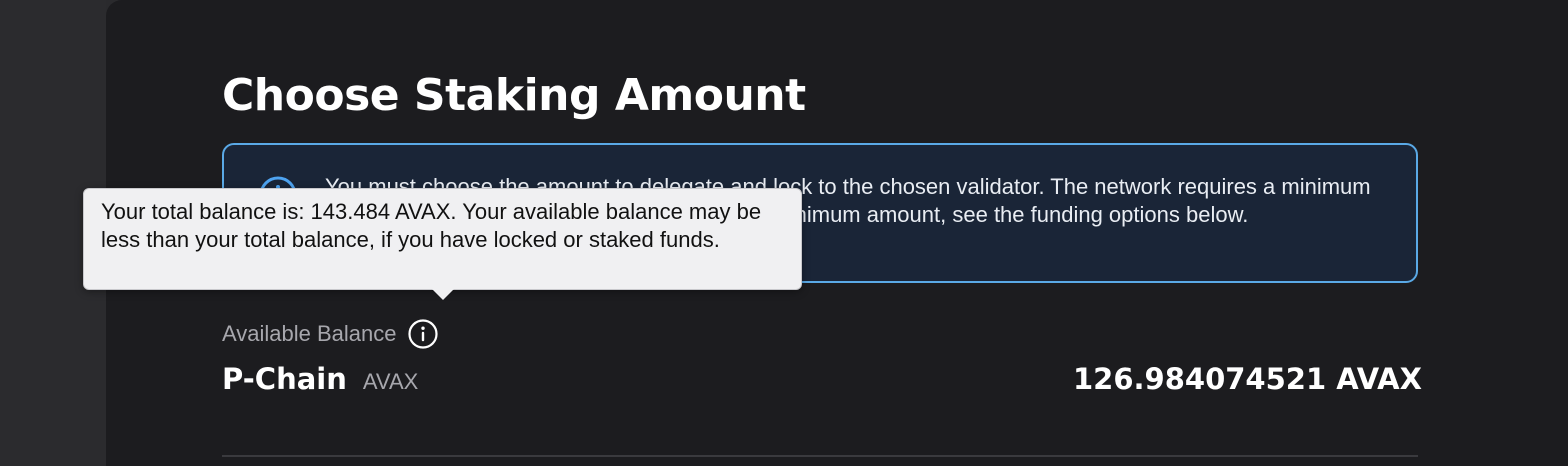  Describe the element at coordinates (390, 381) in the screenshot. I see `chain-token-symbol: AVAX` at that location.